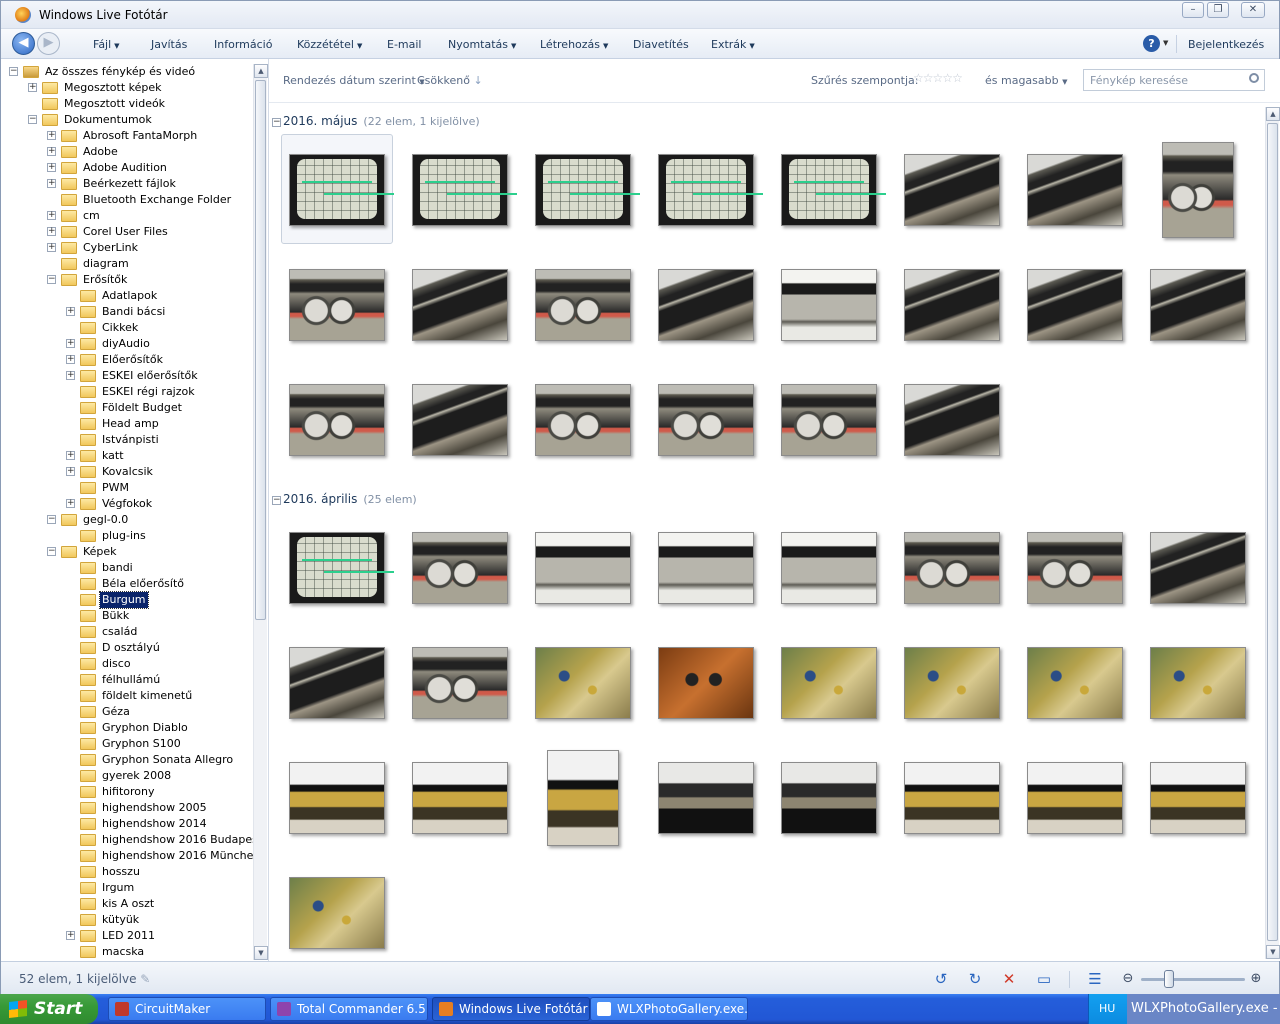  What do you see at coordinates (153, 776) in the screenshot?
I see `tree-item: gyerek 2008` at bounding box center [153, 776].